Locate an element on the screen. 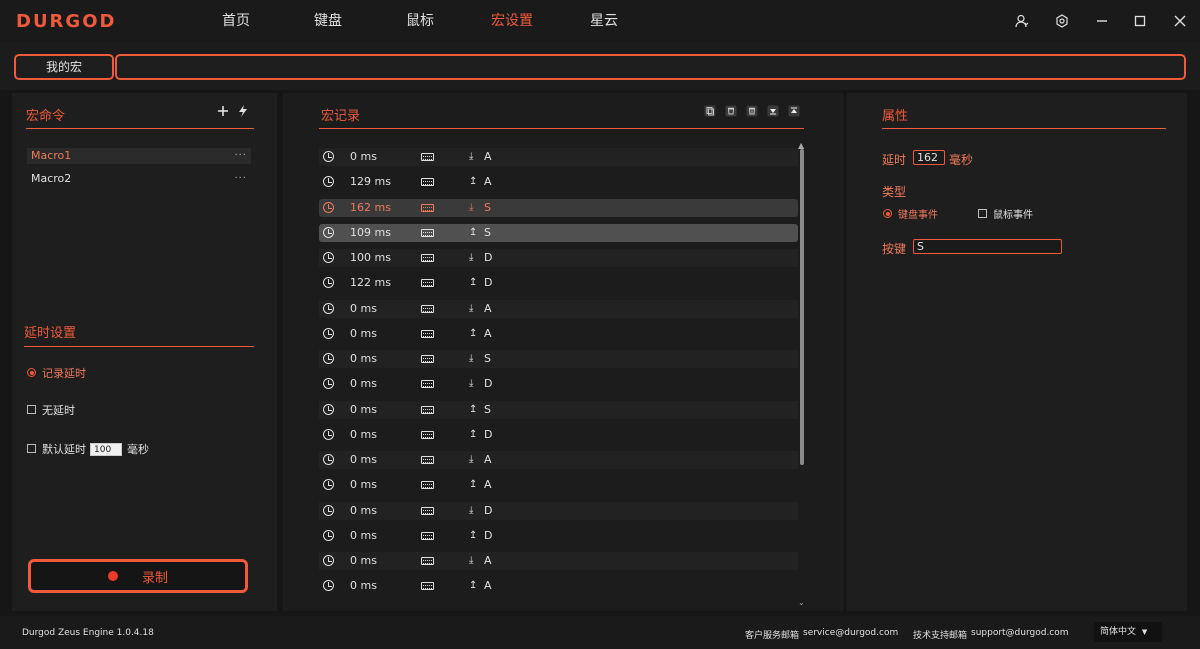 The width and height of the screenshot is (1200, 649). my-macro-button: 我的宏 is located at coordinates (64, 67).